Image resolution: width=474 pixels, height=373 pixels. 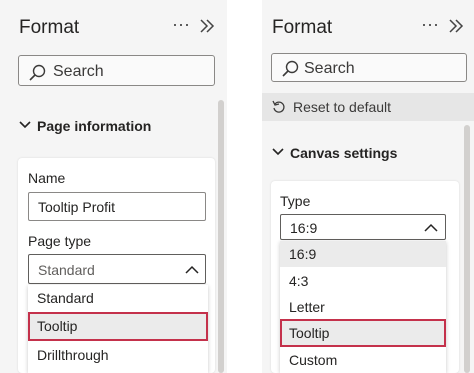 What do you see at coordinates (94, 126) in the screenshot?
I see `section-label: Page information` at bounding box center [94, 126].